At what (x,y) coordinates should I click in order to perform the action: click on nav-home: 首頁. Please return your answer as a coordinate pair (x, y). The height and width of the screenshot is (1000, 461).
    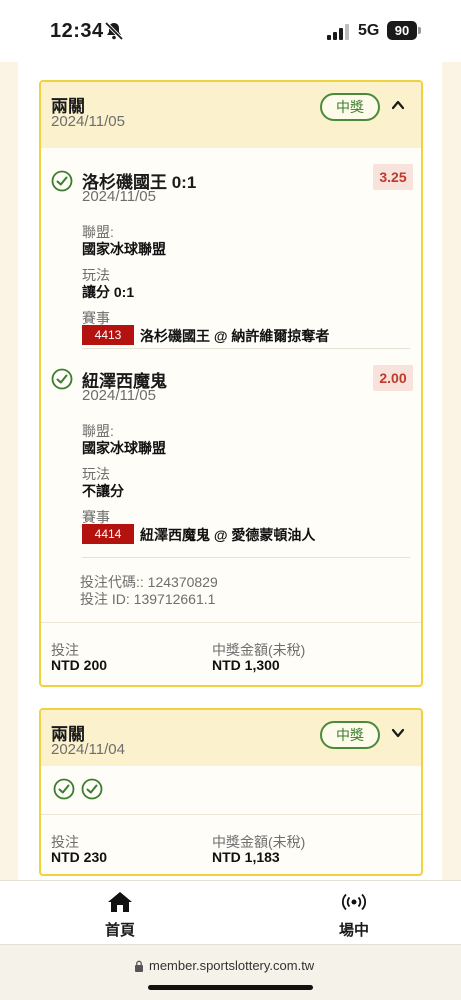
    Looking at the image, I should click on (120, 913).